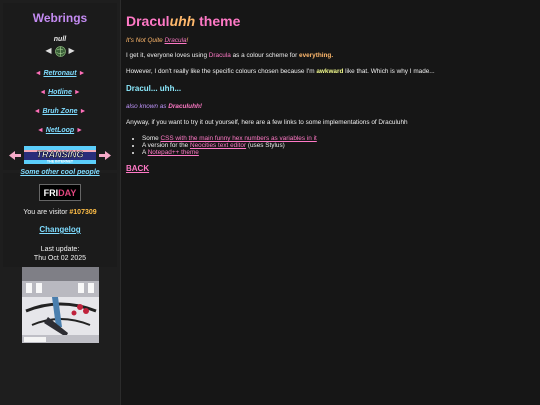 The width and height of the screenshot is (540, 405). I want to click on link-prefix: A version for the, so click(166, 145).